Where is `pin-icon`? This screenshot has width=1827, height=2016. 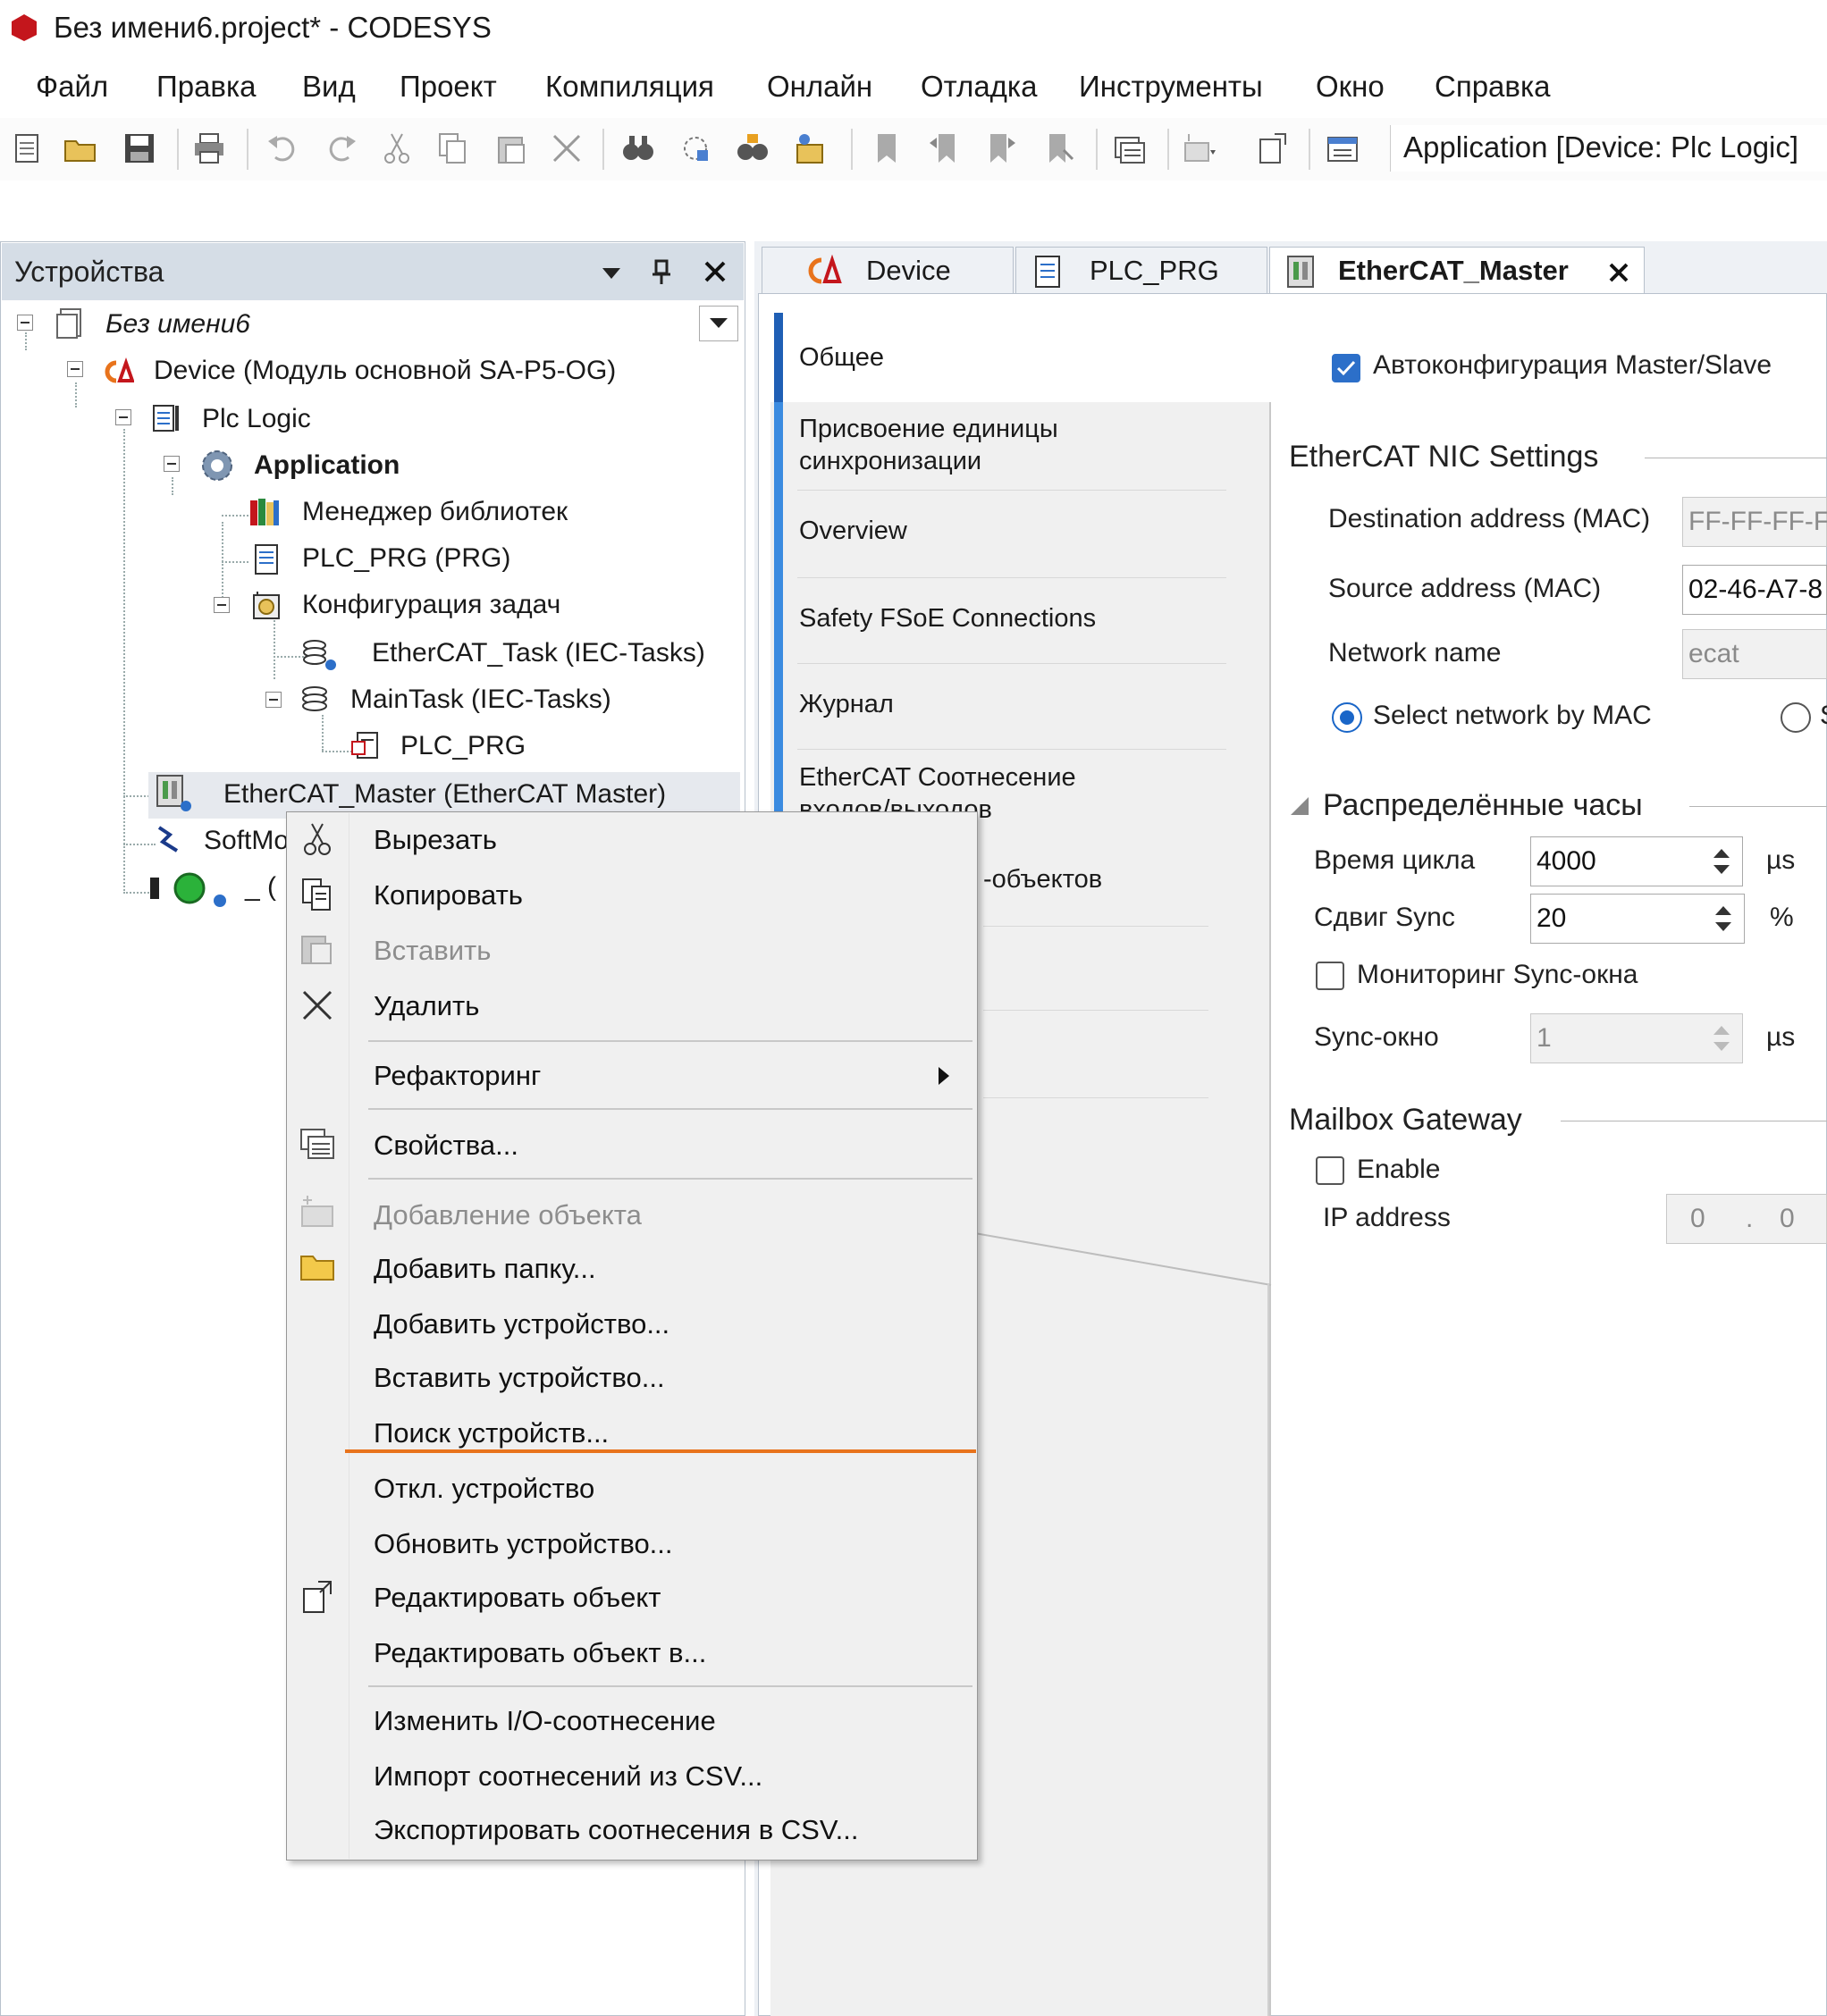
pin-icon is located at coordinates (661, 272).